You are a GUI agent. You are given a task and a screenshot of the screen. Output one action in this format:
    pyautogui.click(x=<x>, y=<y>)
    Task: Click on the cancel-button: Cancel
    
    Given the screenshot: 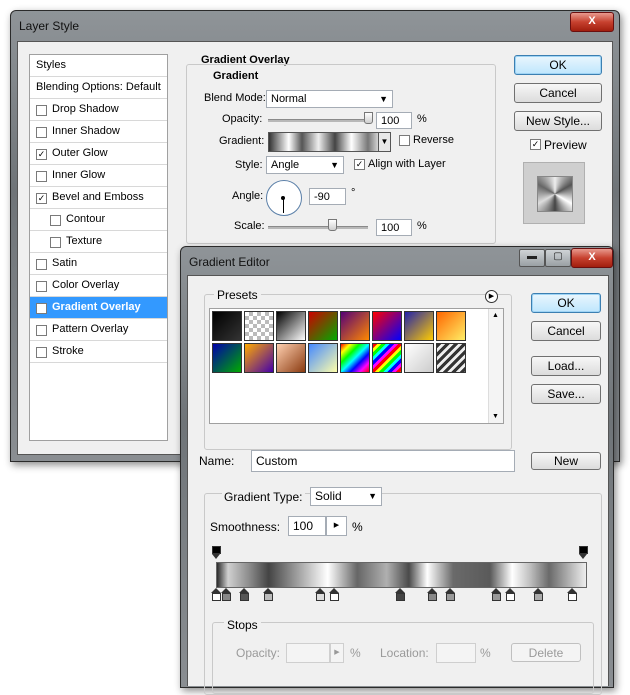 What is the action you would take?
    pyautogui.click(x=558, y=93)
    